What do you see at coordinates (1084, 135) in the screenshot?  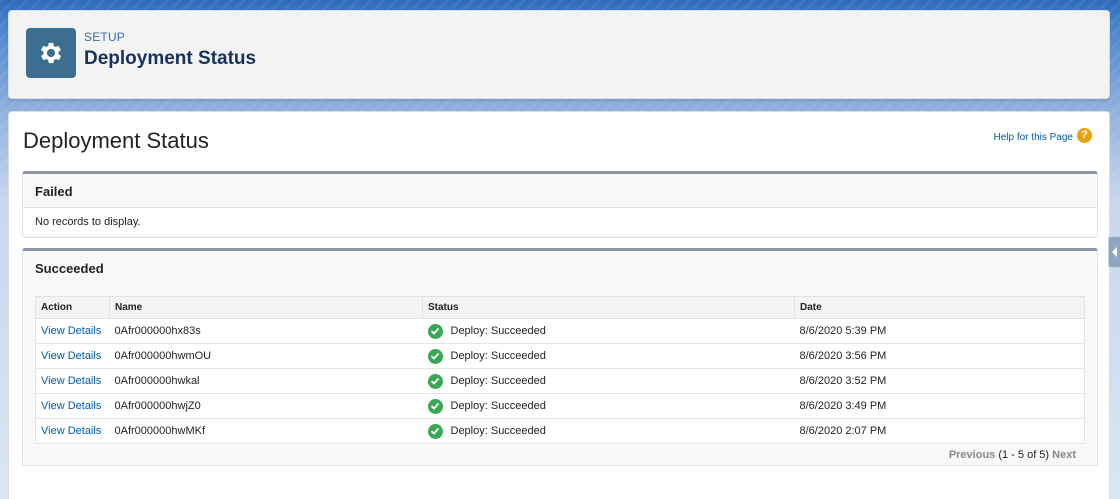 I see `help-icon: ?` at bounding box center [1084, 135].